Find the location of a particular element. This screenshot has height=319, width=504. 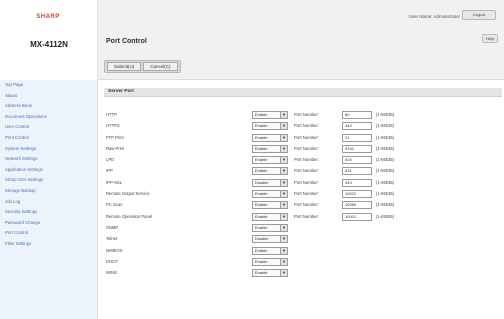

port-name: Remote Output Service is located at coordinates (128, 194).